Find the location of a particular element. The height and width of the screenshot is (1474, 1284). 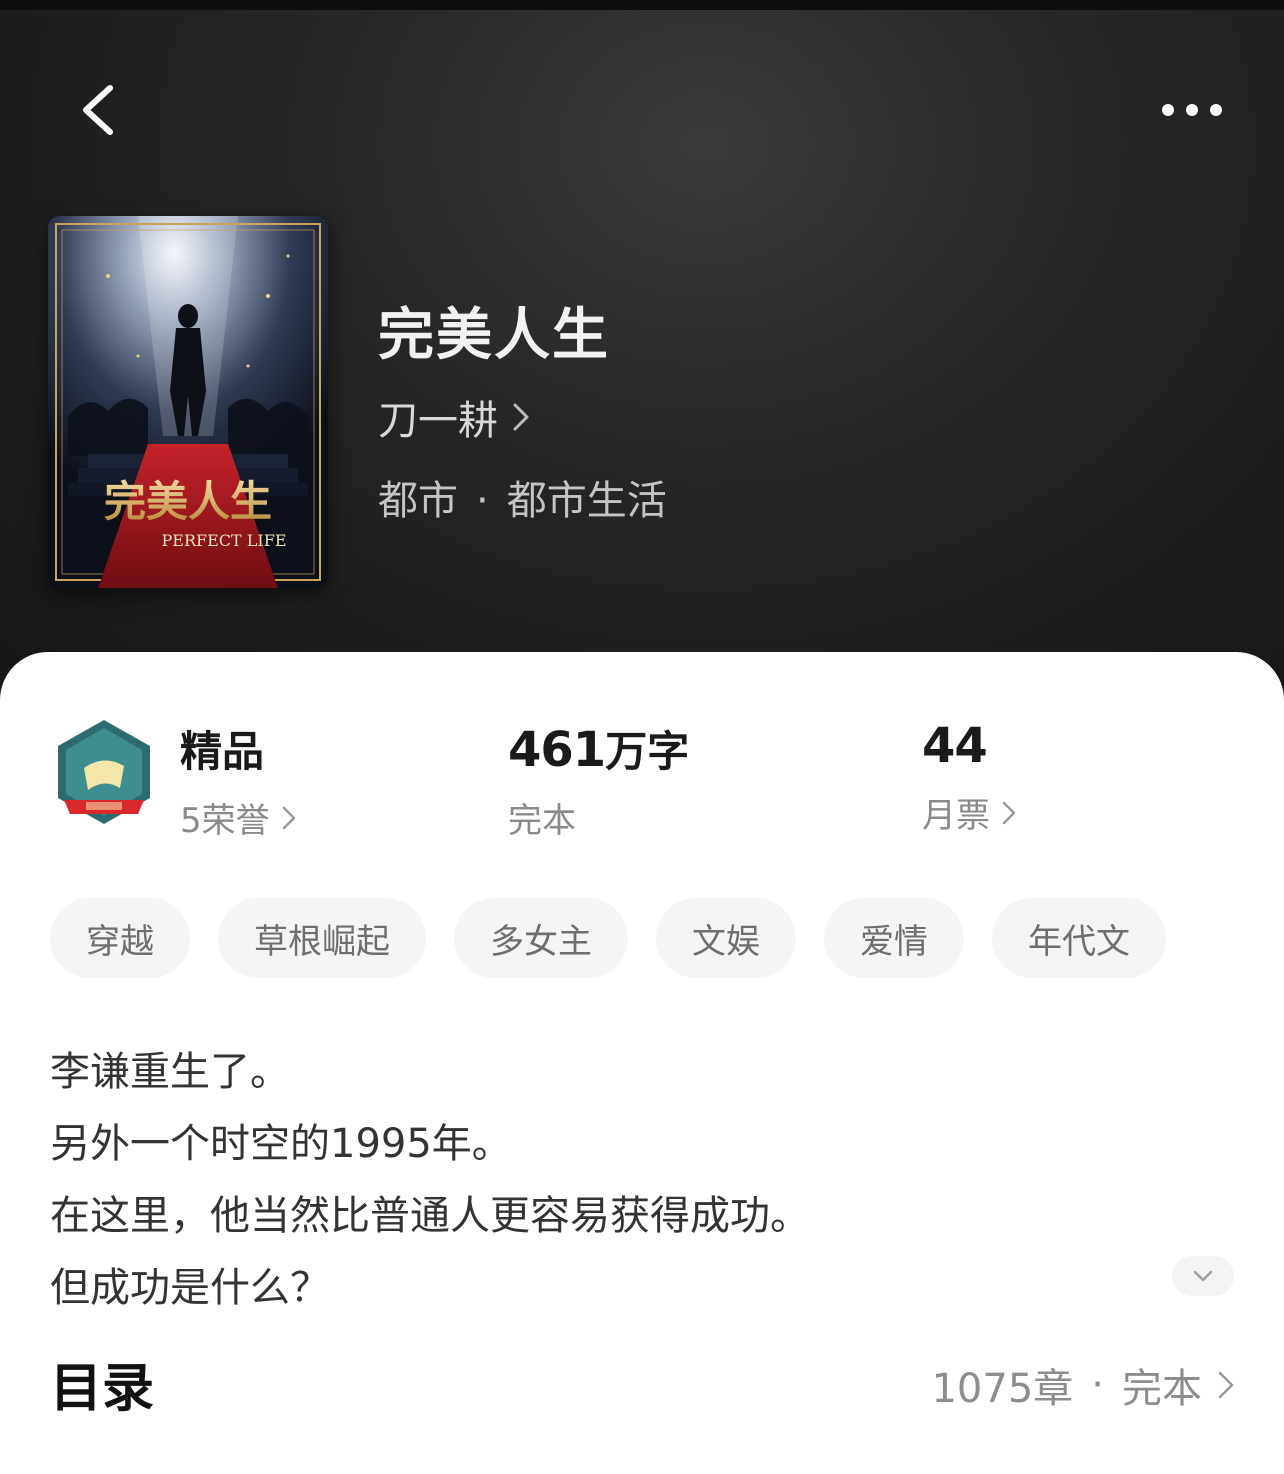

chevron-left-icon is located at coordinates (98, 110).